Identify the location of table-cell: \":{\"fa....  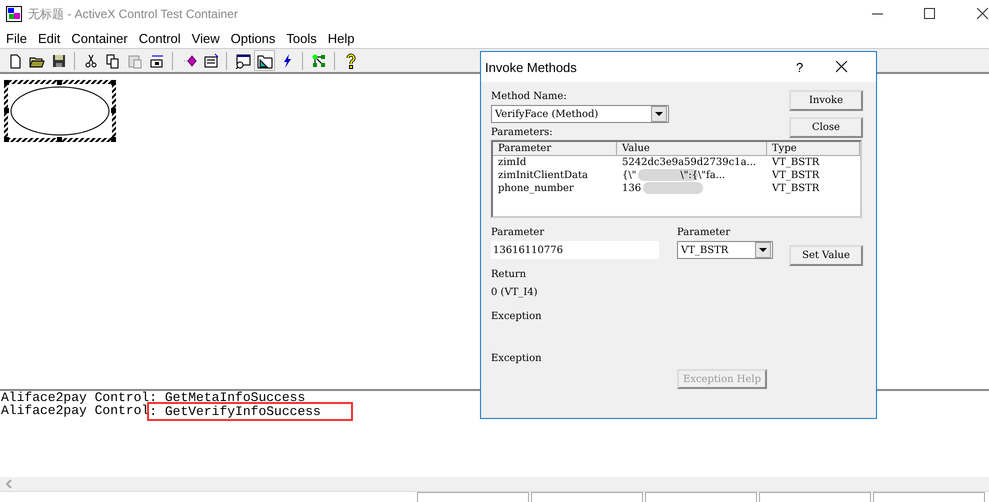
(703, 175).